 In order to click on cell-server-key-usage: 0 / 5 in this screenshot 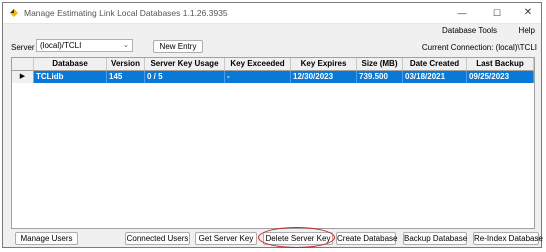, I will do `click(185, 77)`.